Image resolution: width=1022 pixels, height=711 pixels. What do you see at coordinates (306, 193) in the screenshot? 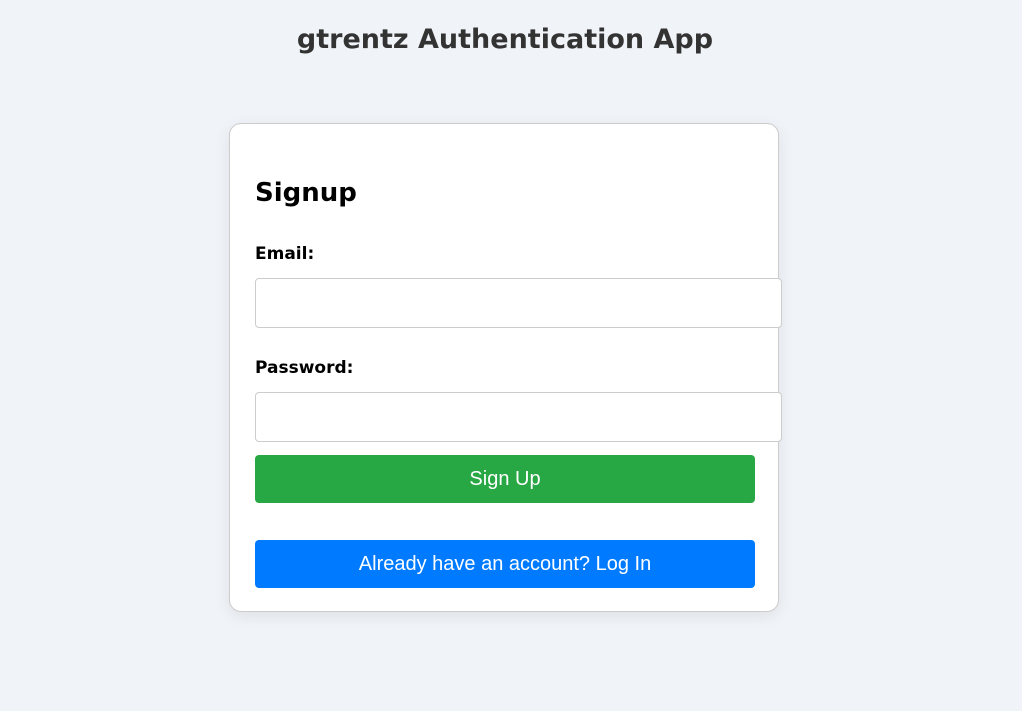
I see `form-heading: Signup` at bounding box center [306, 193].